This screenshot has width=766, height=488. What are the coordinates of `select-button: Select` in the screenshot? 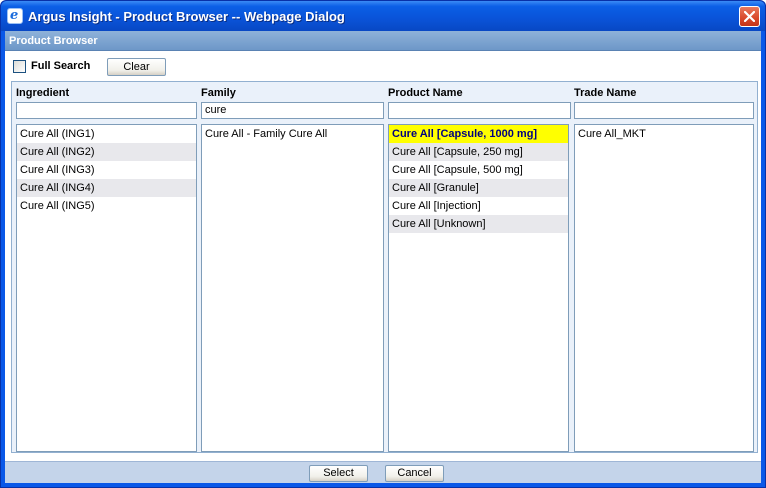 It's located at (338, 473).